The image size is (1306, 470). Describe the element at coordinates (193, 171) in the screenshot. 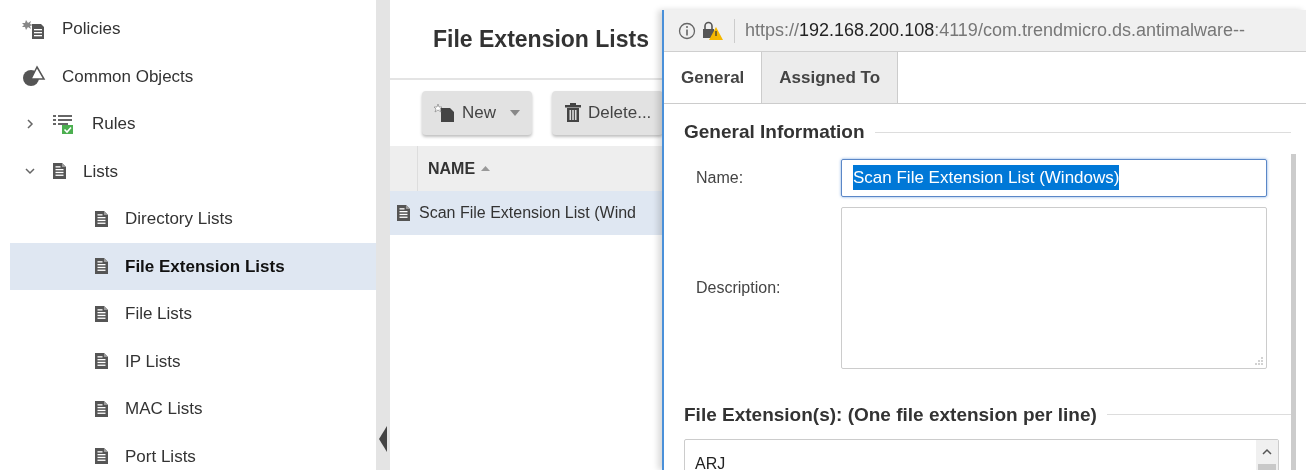

I see `sidebar-item: Lists` at that location.